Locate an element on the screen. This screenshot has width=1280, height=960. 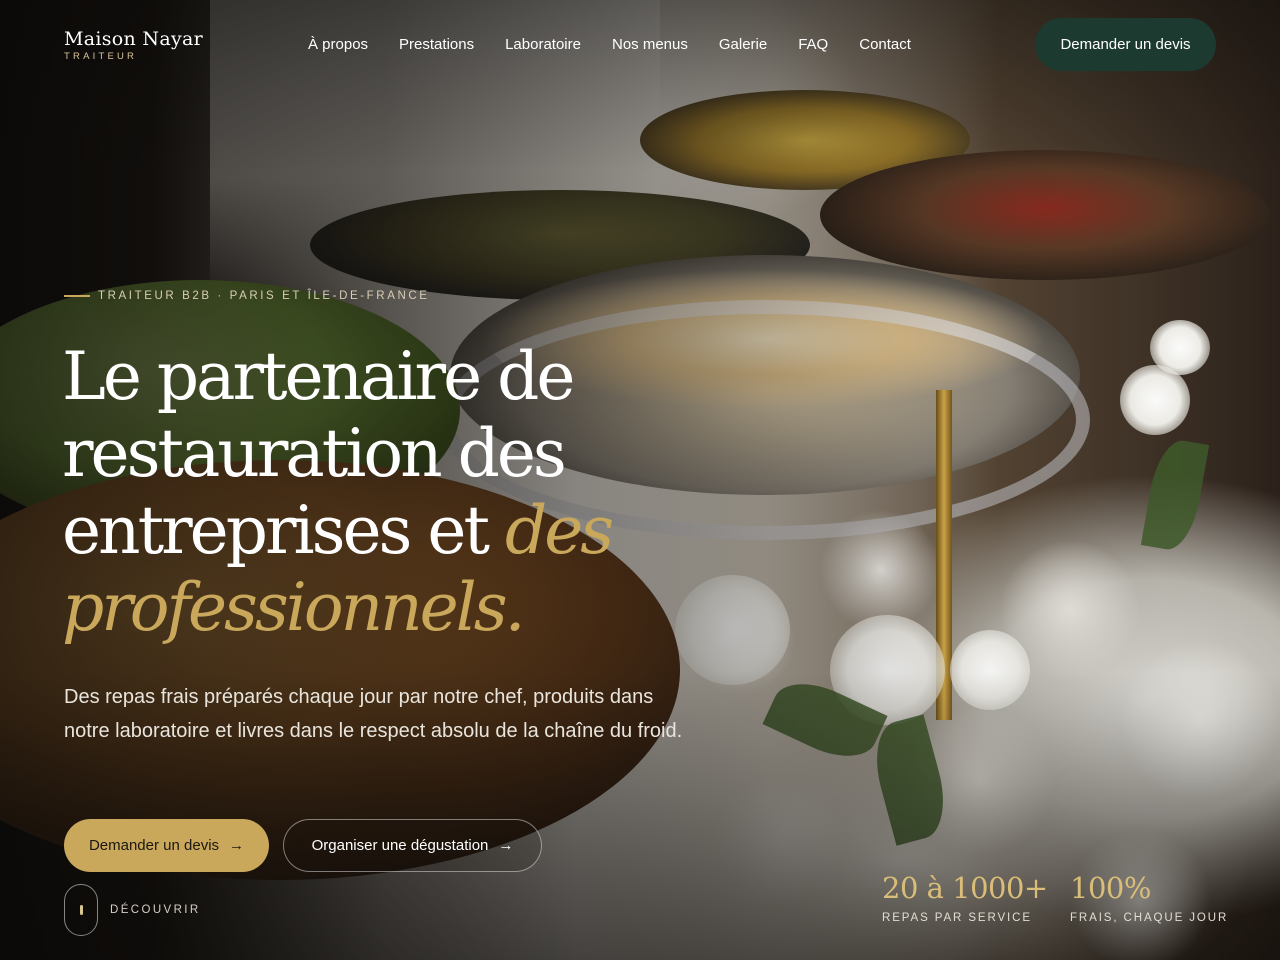
nav-item-nos-menus: Nos menus is located at coordinates (650, 45).